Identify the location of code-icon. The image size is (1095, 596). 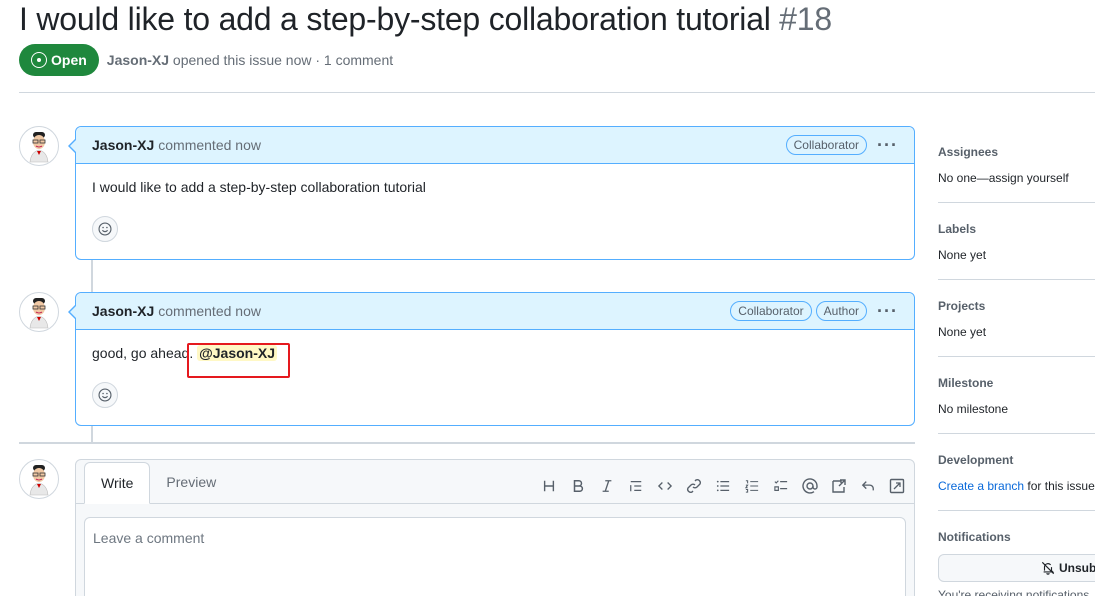
(664, 485).